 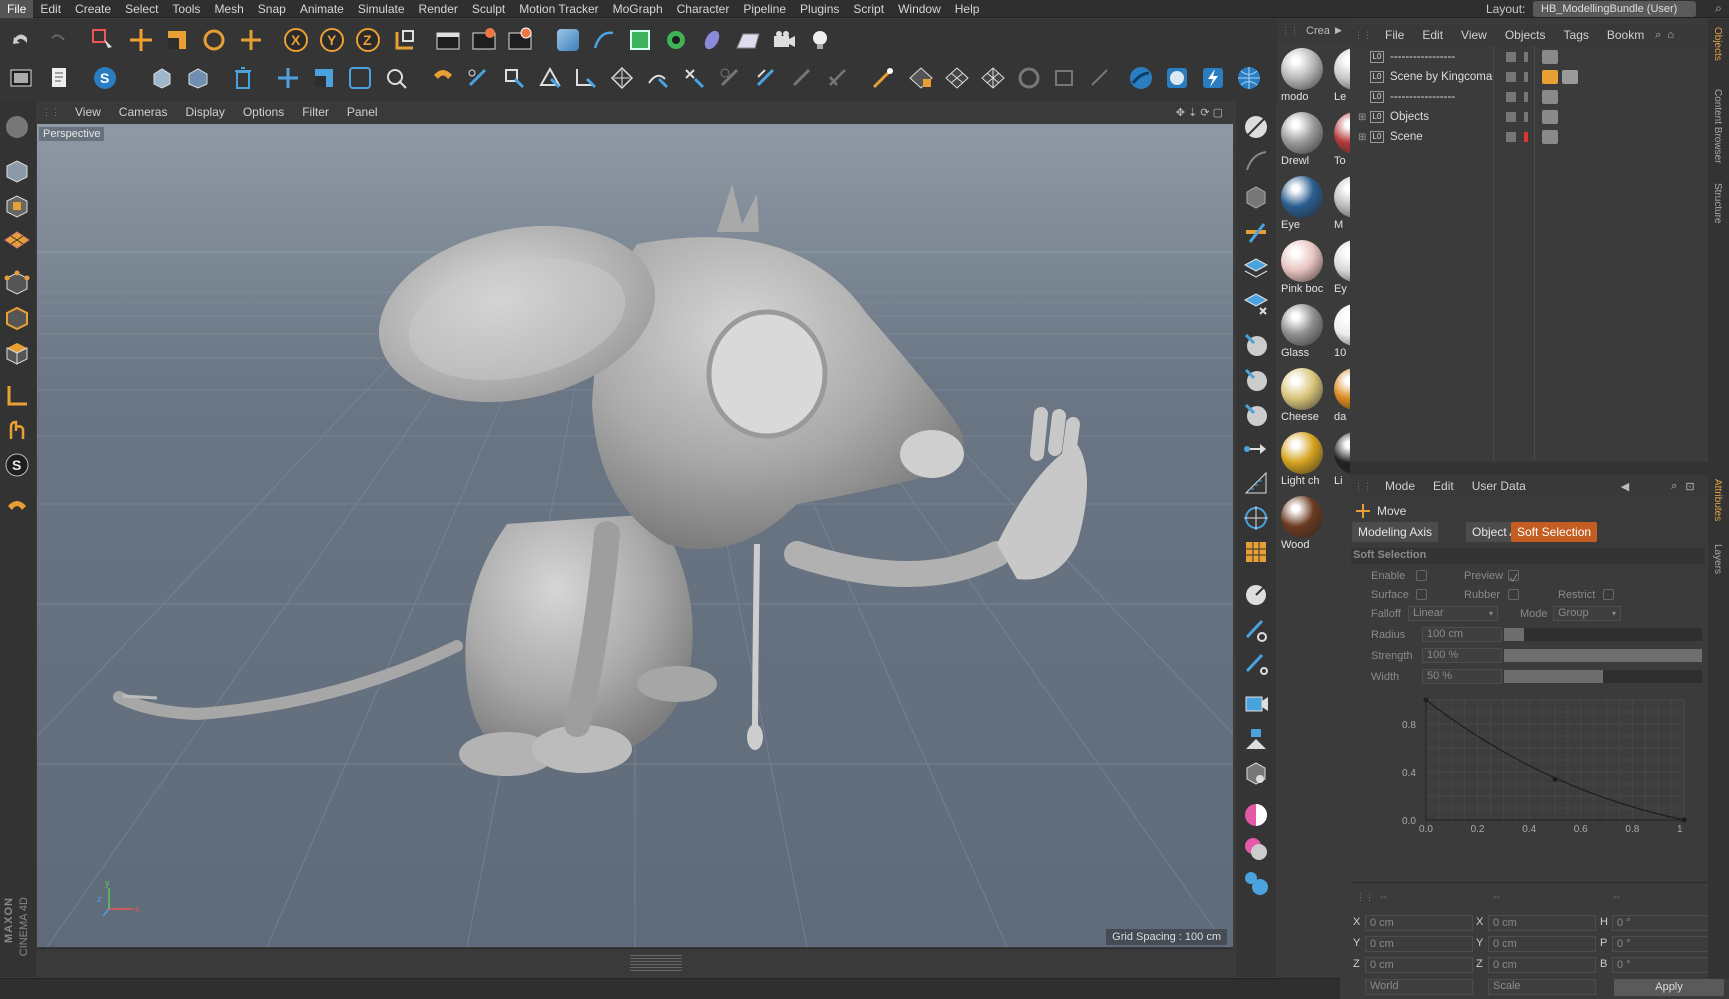 I want to click on rotate-tool-icon, so click(x=214, y=40).